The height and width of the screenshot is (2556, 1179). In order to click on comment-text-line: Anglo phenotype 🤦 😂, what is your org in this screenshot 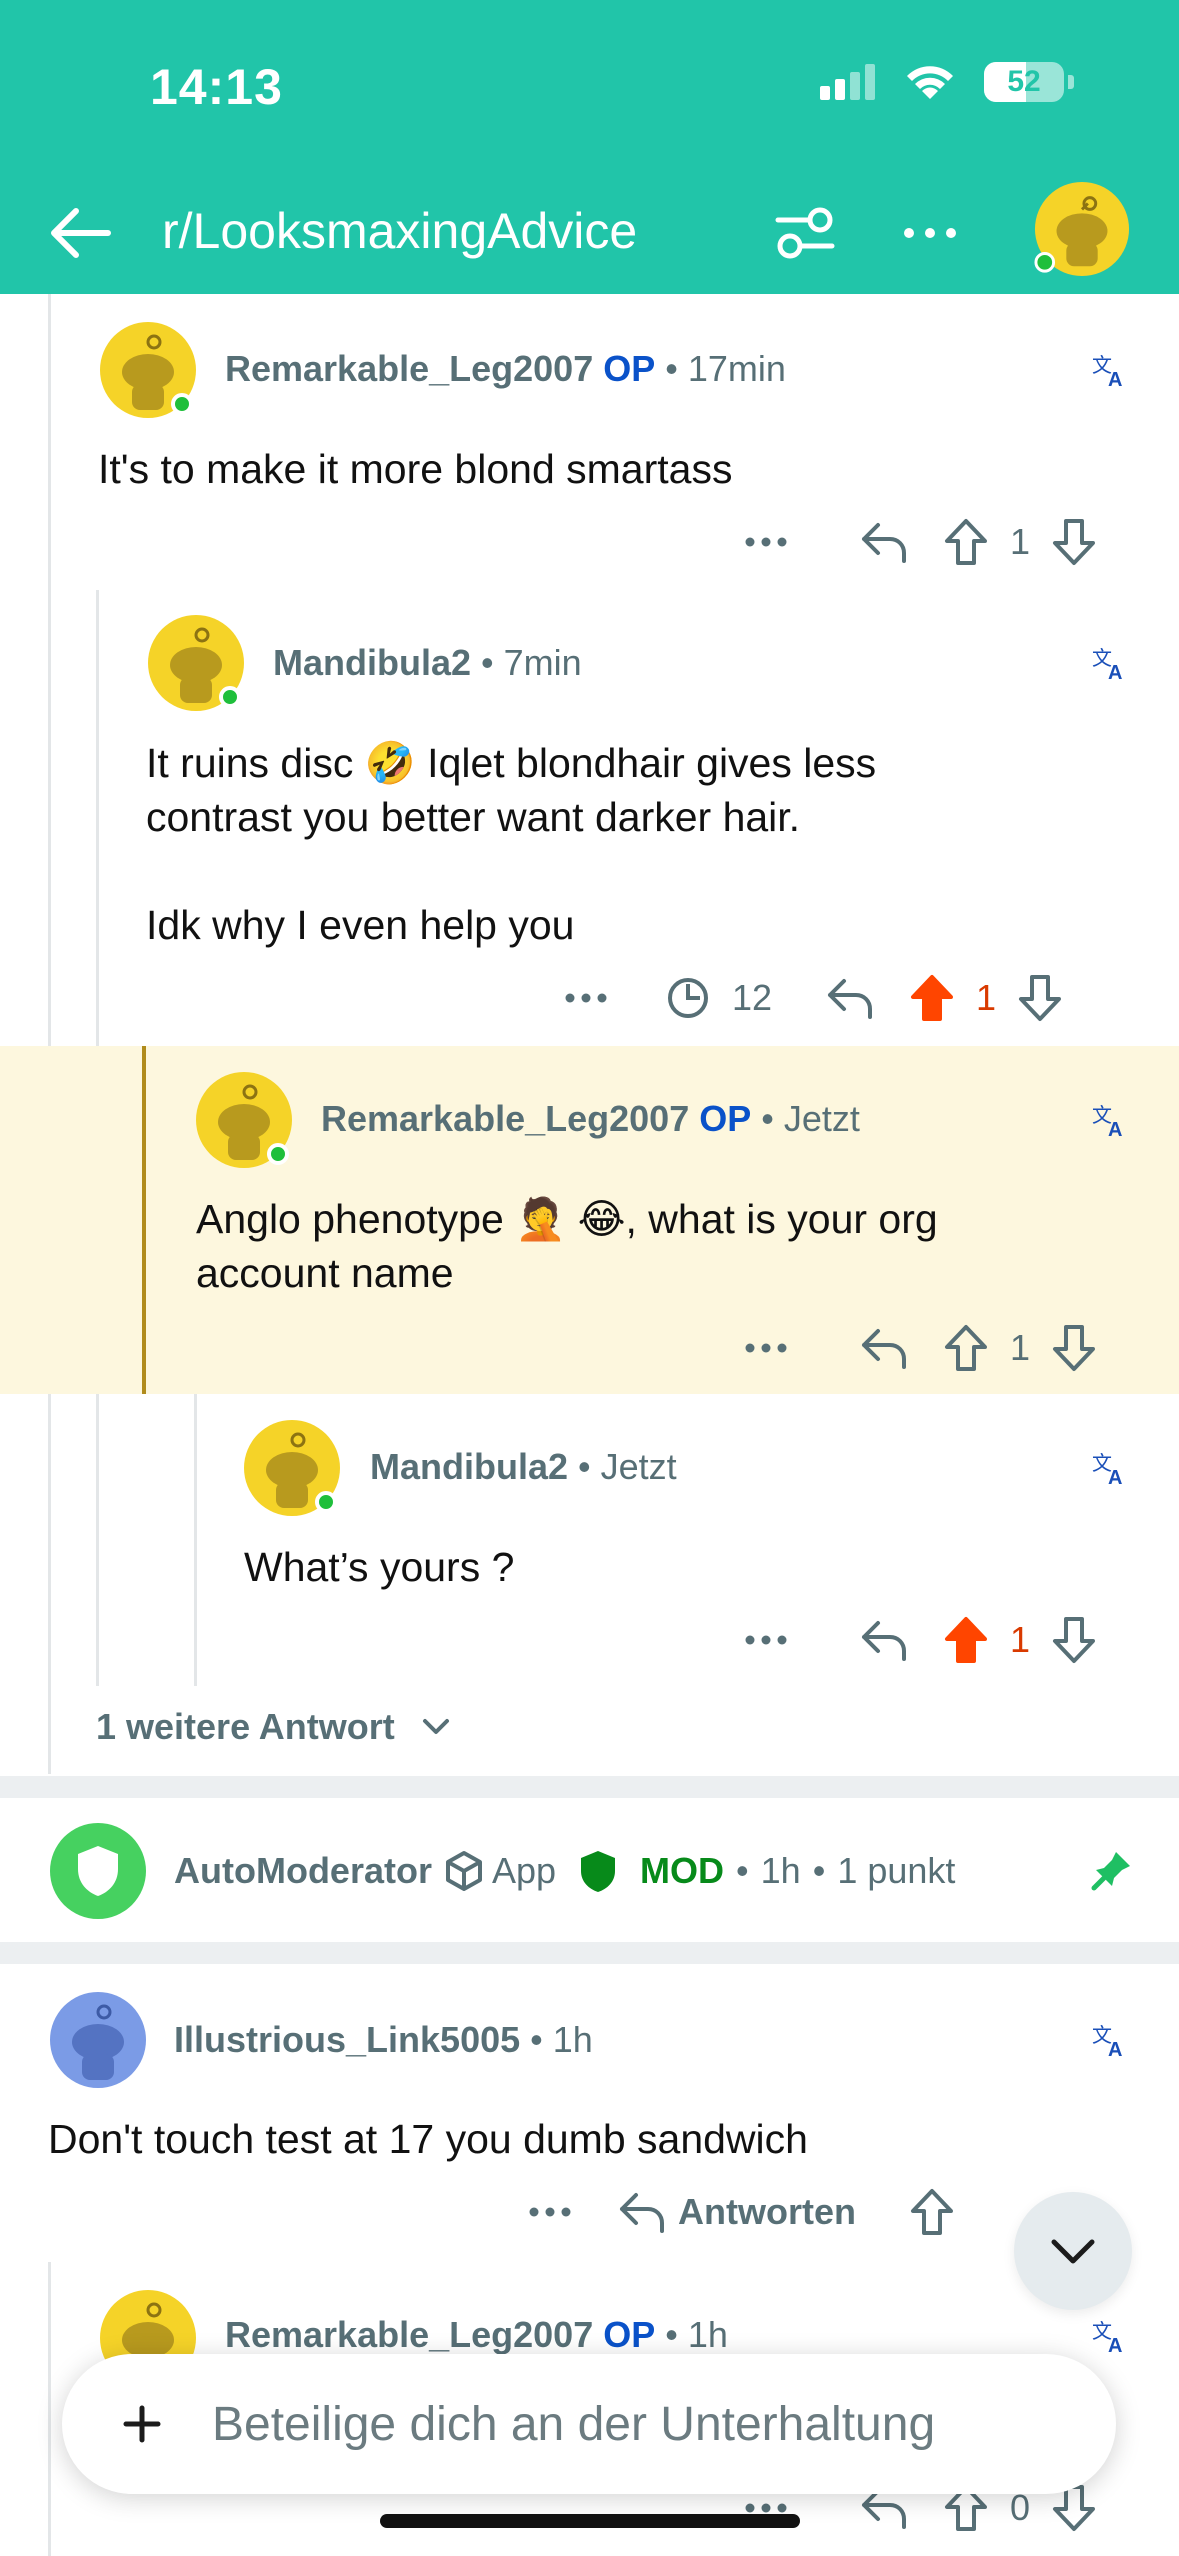, I will do `click(567, 1219)`.